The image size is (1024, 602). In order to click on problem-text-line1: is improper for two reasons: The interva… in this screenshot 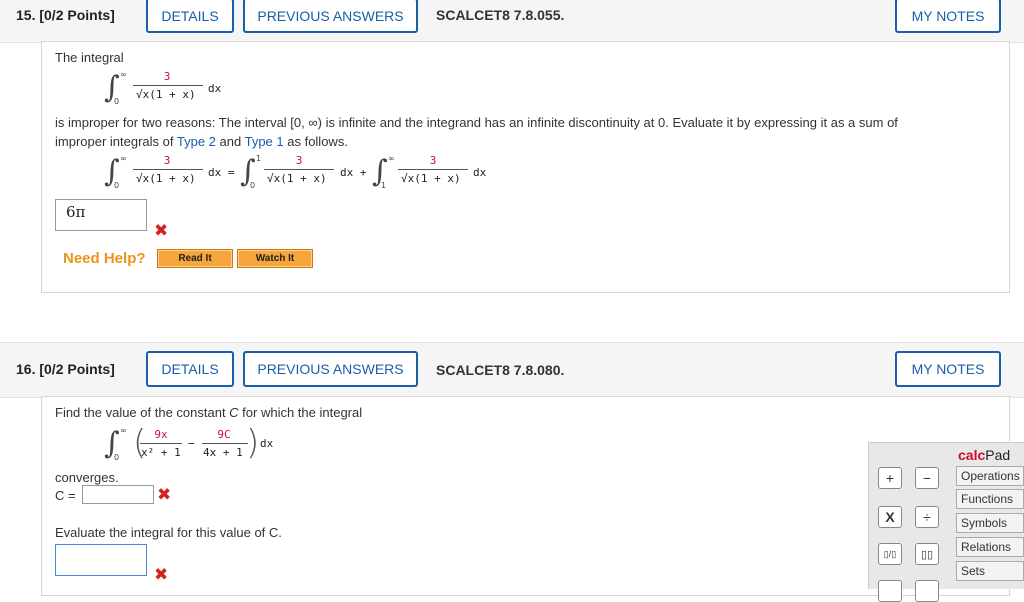, I will do `click(476, 122)`.